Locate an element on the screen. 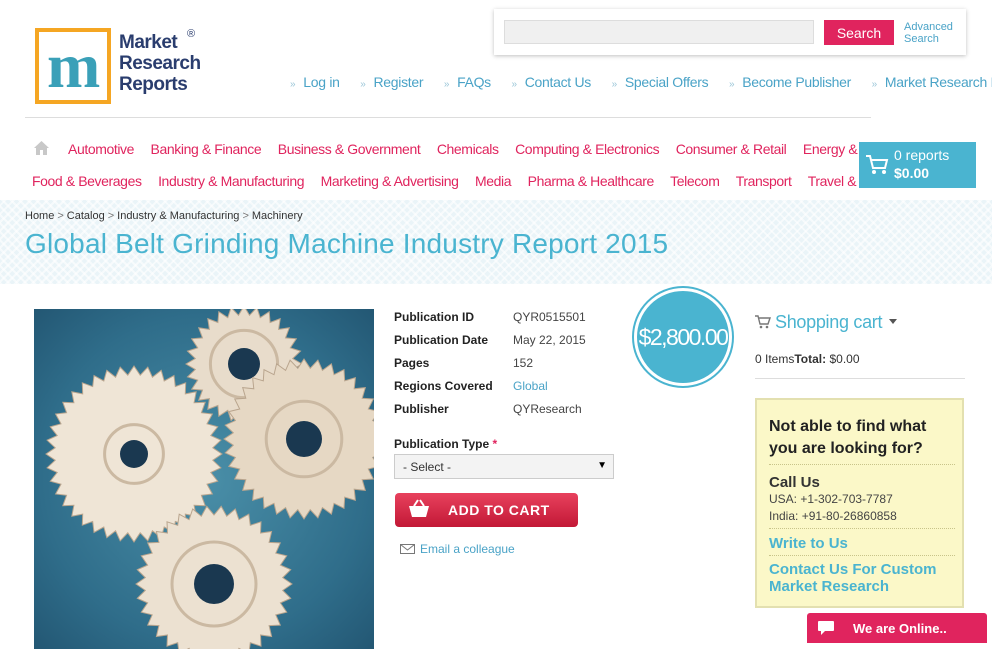 Image resolution: width=992 pixels, height=657 pixels. category-transport: Transport is located at coordinates (764, 181).